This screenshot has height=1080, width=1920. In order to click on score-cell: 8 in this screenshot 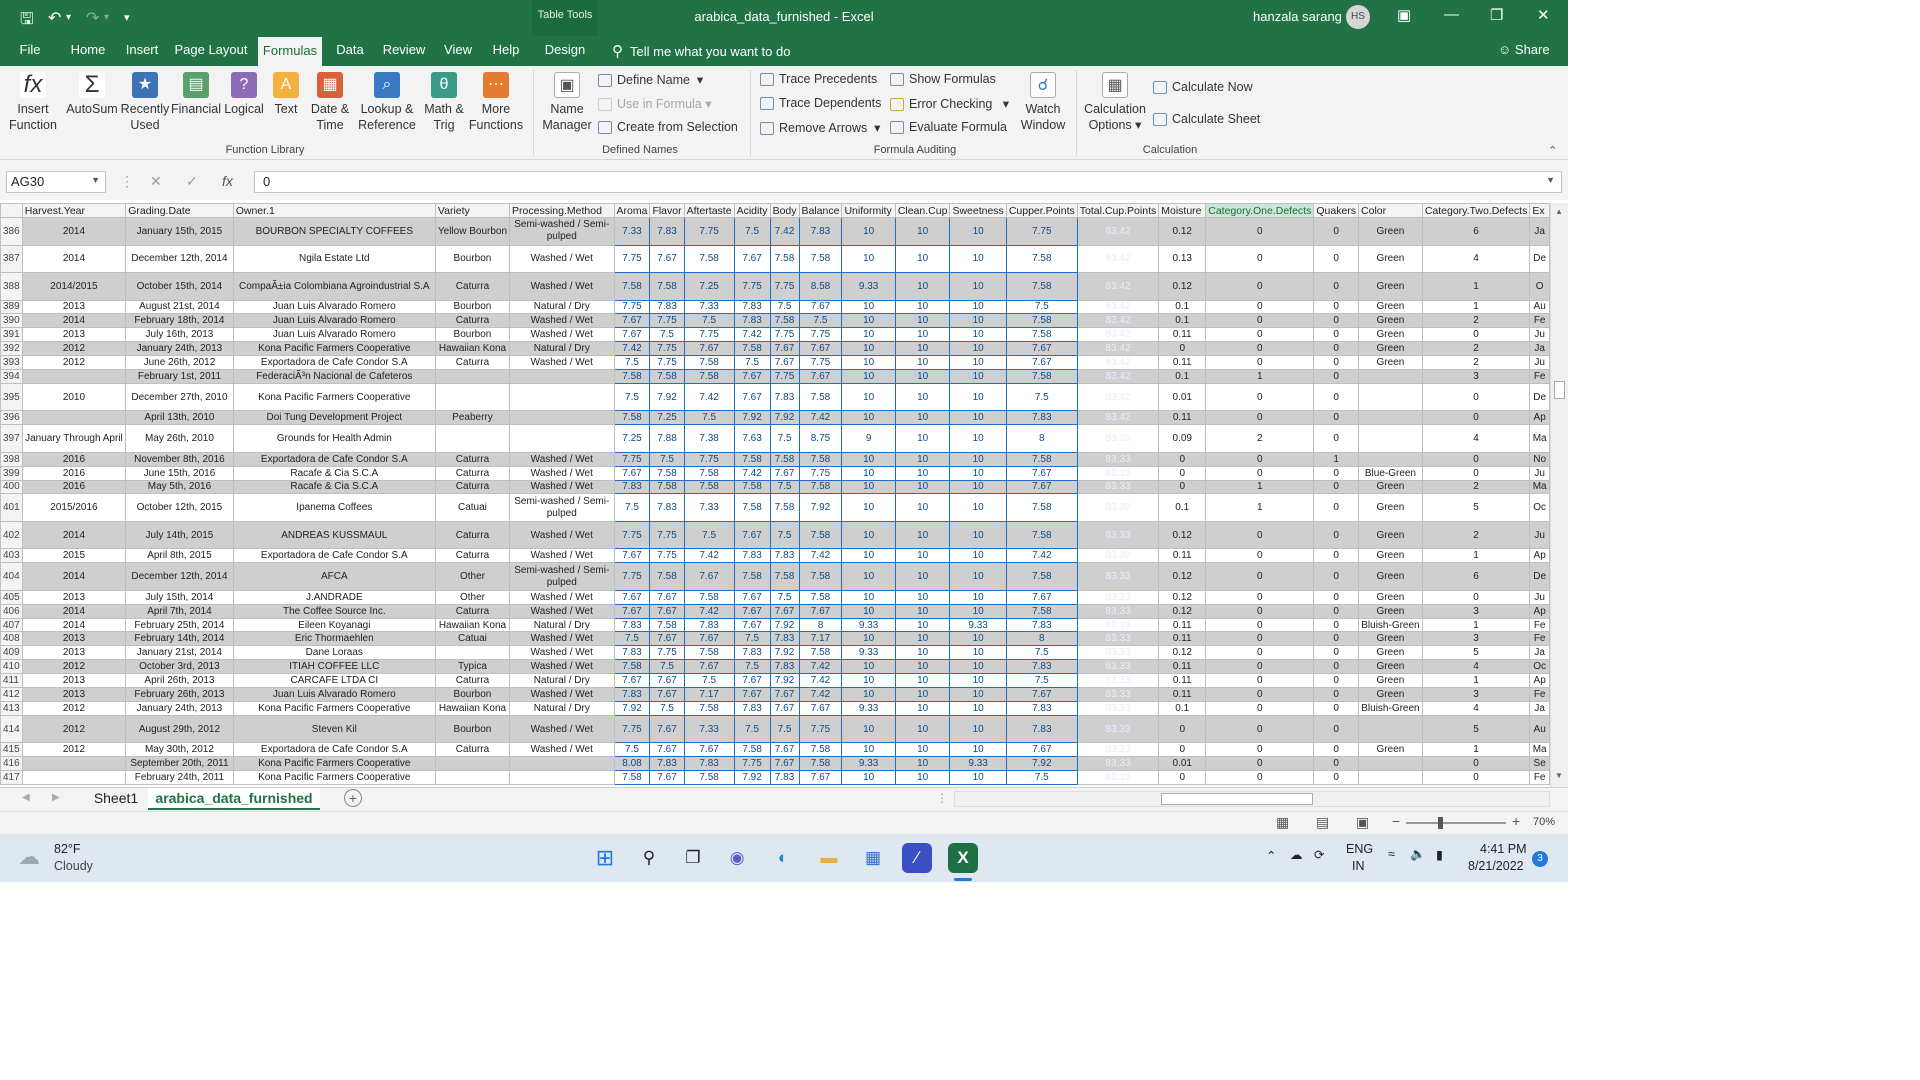, I will do `click(1041, 639)`.